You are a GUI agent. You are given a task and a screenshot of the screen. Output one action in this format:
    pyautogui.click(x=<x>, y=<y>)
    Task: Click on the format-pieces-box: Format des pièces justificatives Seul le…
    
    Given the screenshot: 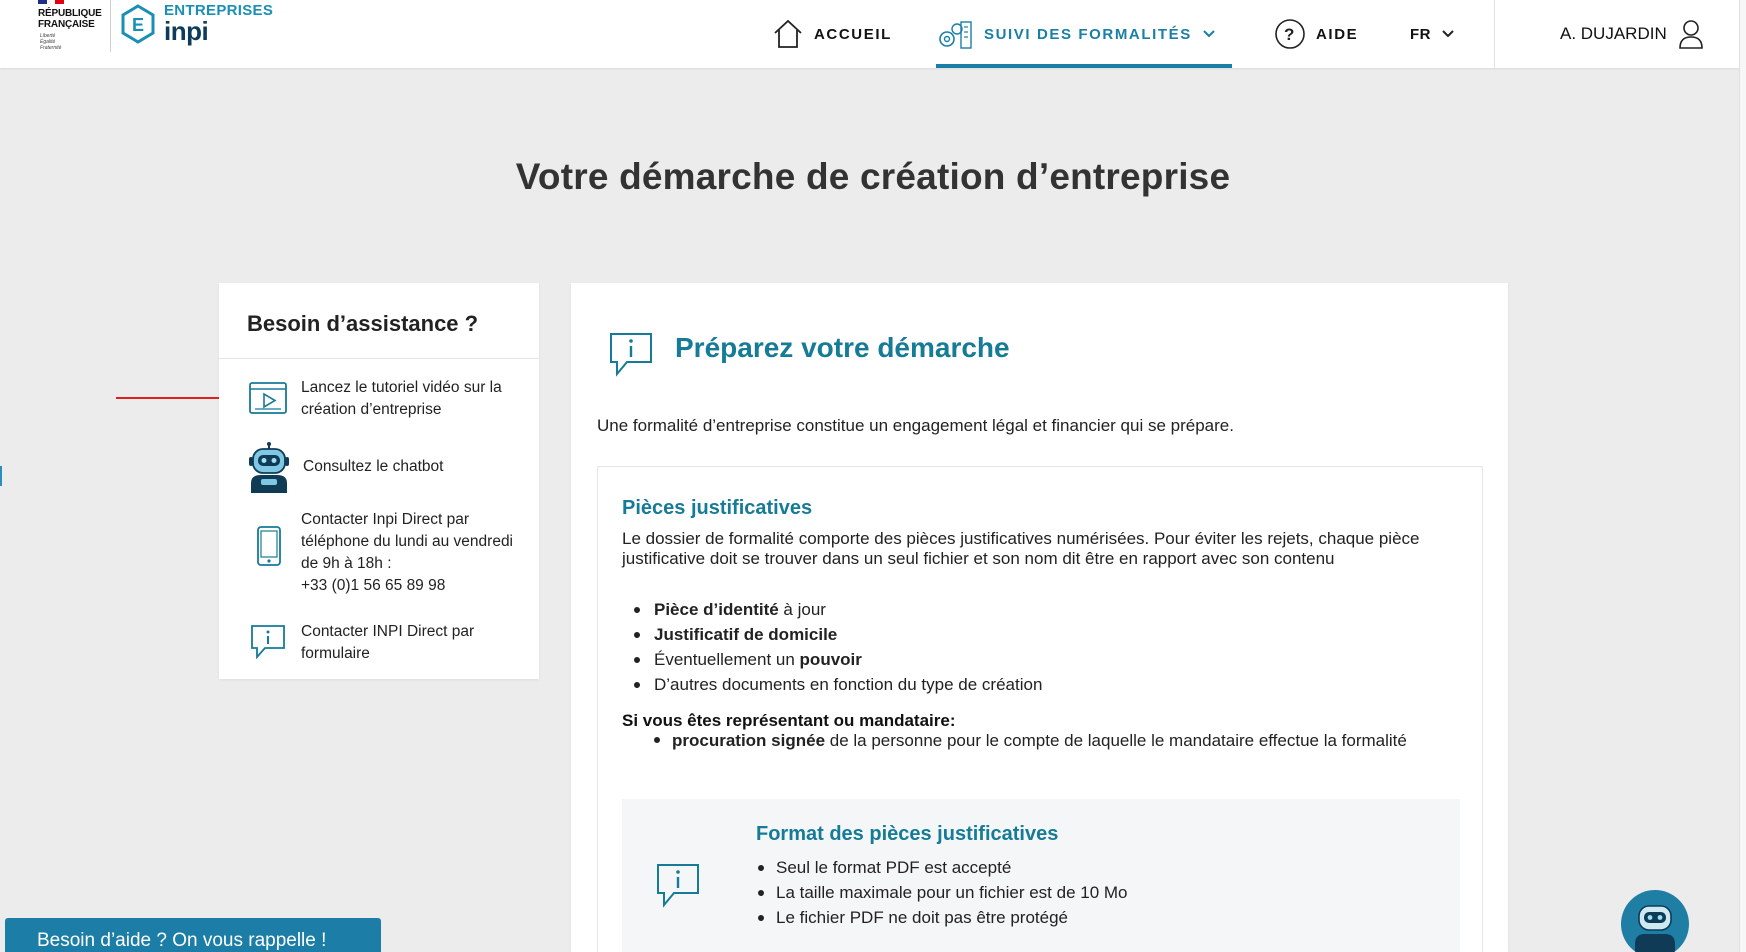 What is the action you would take?
    pyautogui.click(x=1041, y=875)
    